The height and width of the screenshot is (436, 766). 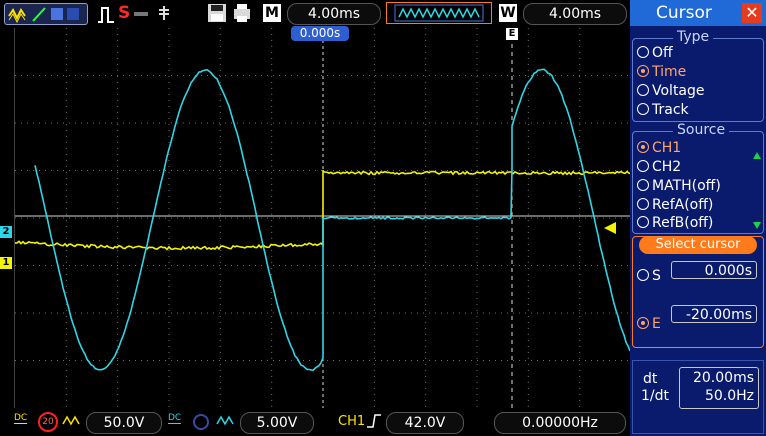 I want to click on source-option-refb-label: RefB(off), so click(x=682, y=223).